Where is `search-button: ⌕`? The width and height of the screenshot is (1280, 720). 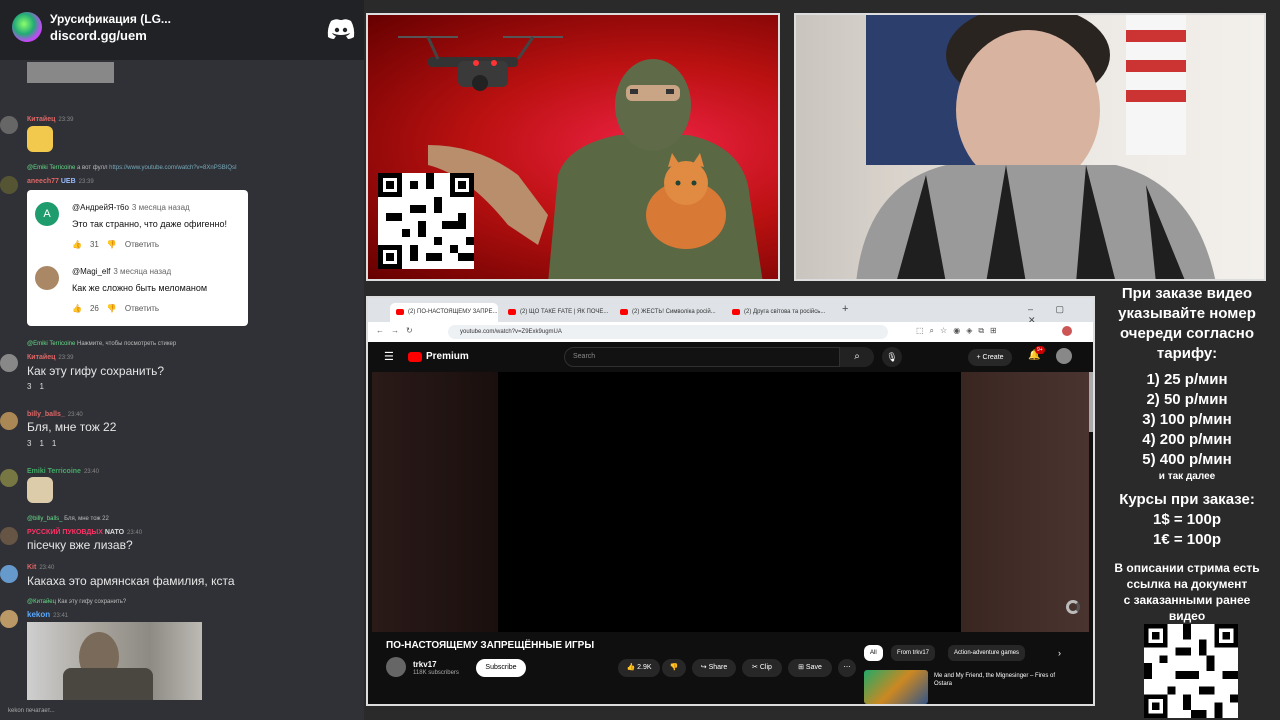
search-button: ⌕ is located at coordinates (857, 357).